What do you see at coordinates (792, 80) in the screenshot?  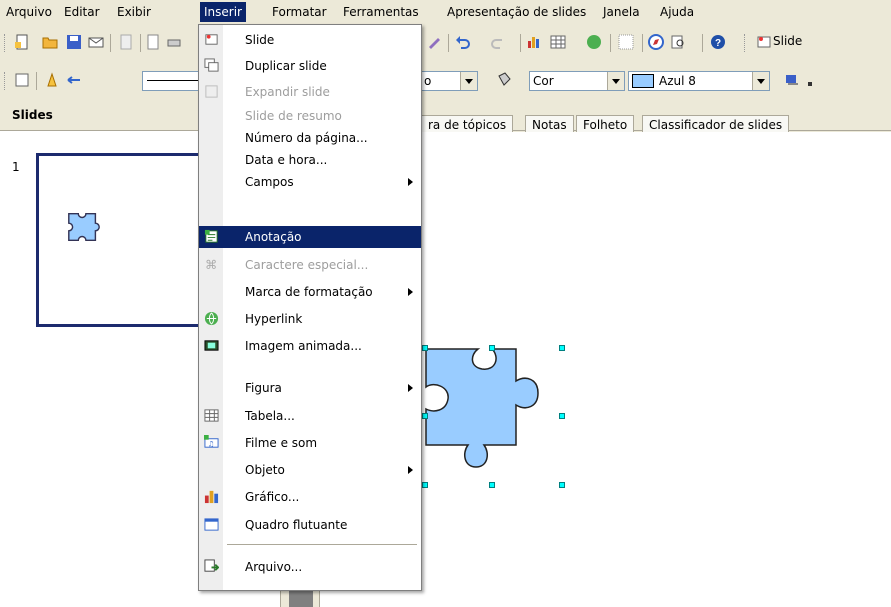 I see `shadow-icon` at bounding box center [792, 80].